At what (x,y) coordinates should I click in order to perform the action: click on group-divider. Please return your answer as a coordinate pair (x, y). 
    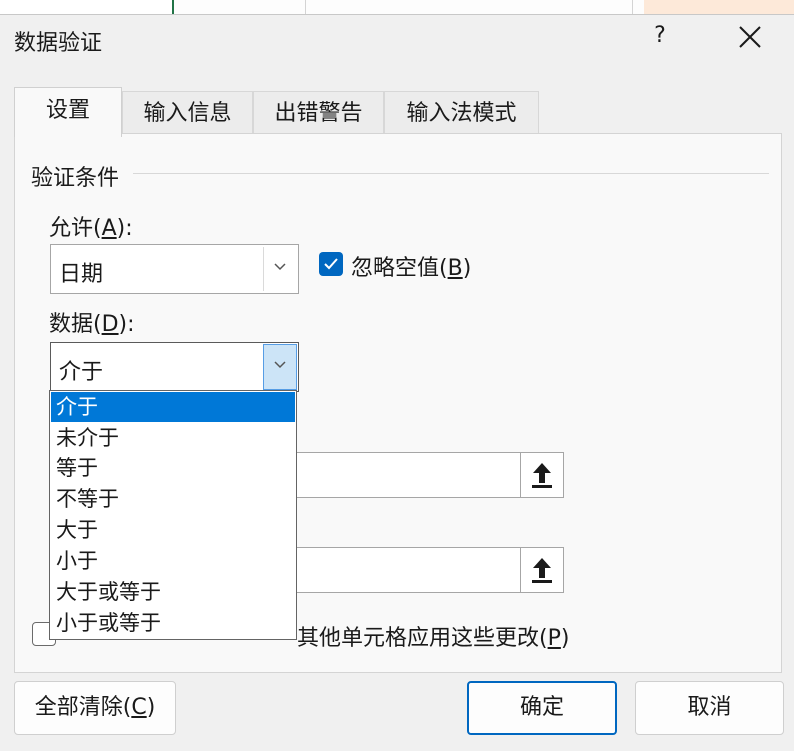
    Looking at the image, I should click on (451, 173).